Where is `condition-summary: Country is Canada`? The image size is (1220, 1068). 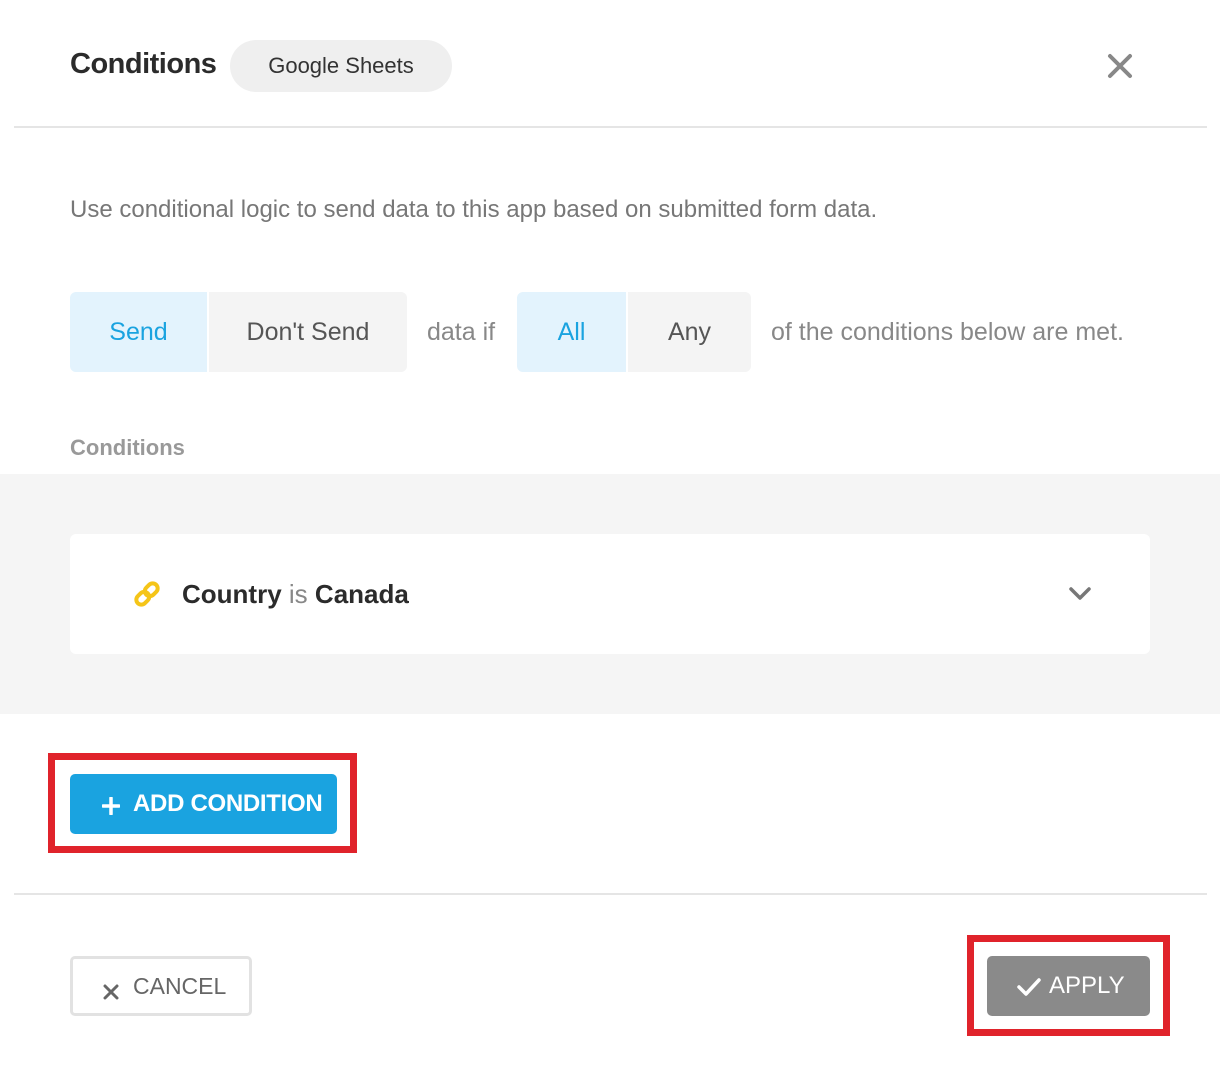
condition-summary: Country is Canada is located at coordinates (295, 594).